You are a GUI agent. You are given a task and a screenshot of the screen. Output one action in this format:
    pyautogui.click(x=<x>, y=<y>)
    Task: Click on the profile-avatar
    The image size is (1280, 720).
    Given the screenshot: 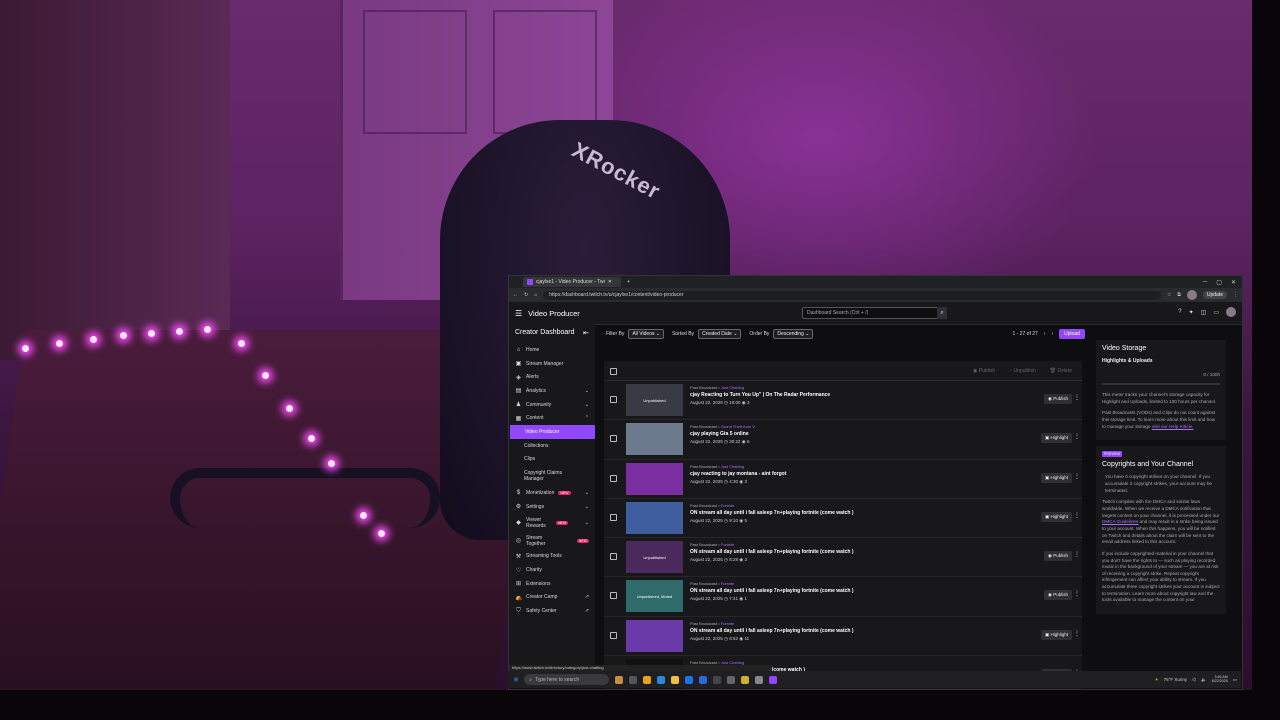 What is the action you would take?
    pyautogui.click(x=1191, y=295)
    